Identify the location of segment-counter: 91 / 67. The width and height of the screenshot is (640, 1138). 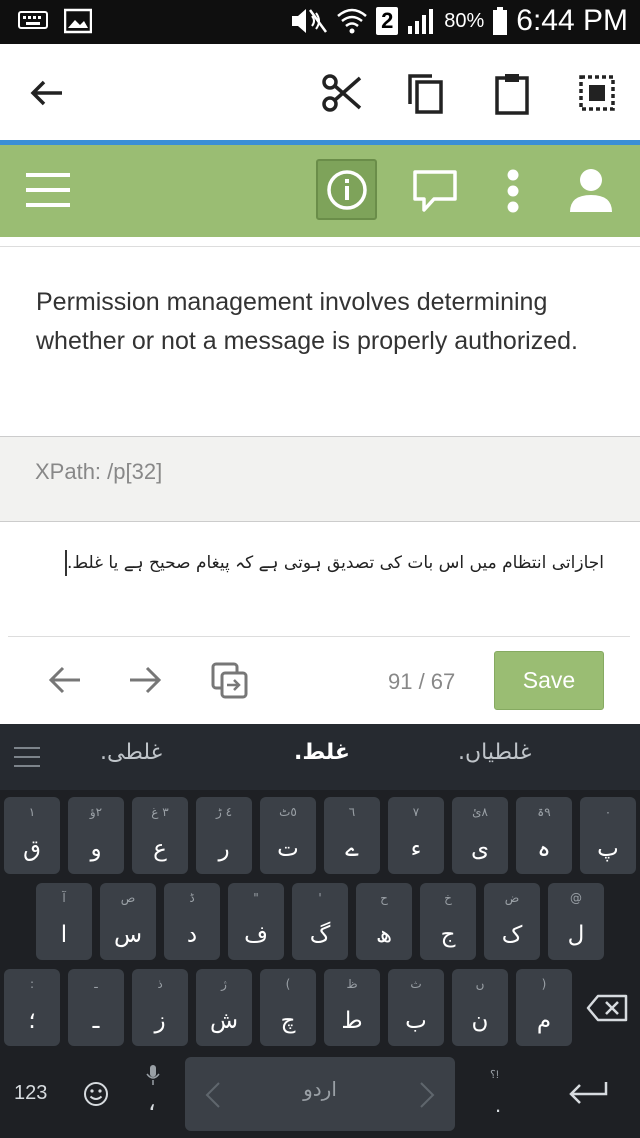
(422, 681).